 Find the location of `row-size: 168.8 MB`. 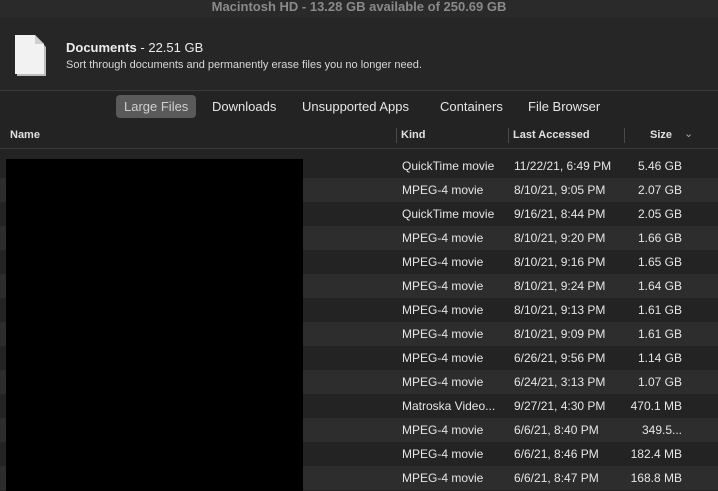

row-size: 168.8 MB is located at coordinates (656, 478).